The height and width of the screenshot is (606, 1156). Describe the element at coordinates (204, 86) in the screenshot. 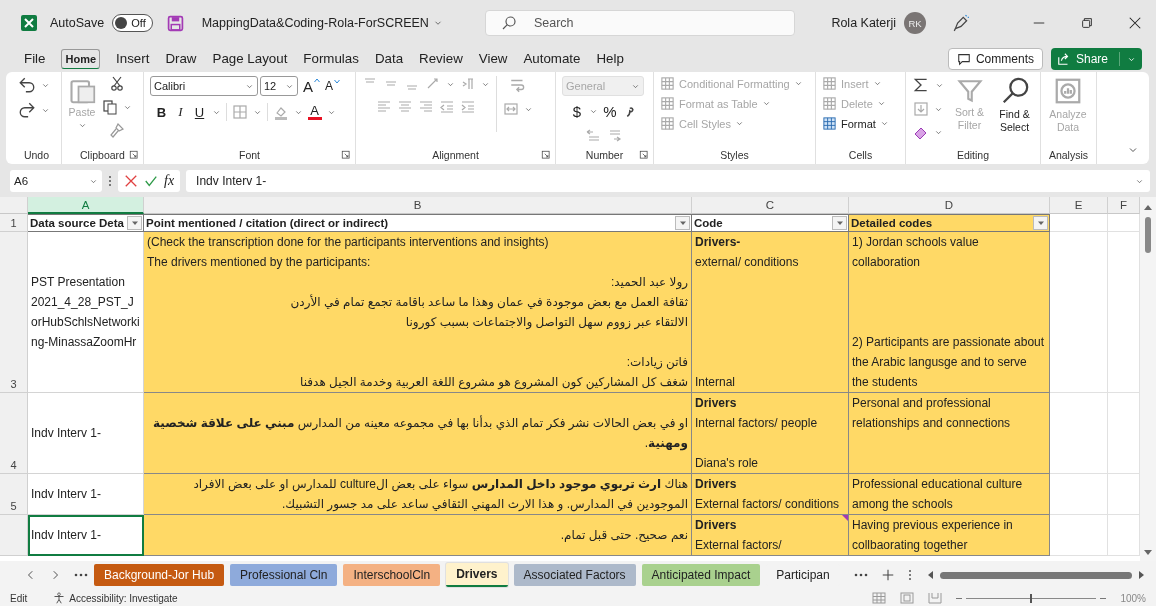

I see `font-name-dropdown: Calibri` at that location.